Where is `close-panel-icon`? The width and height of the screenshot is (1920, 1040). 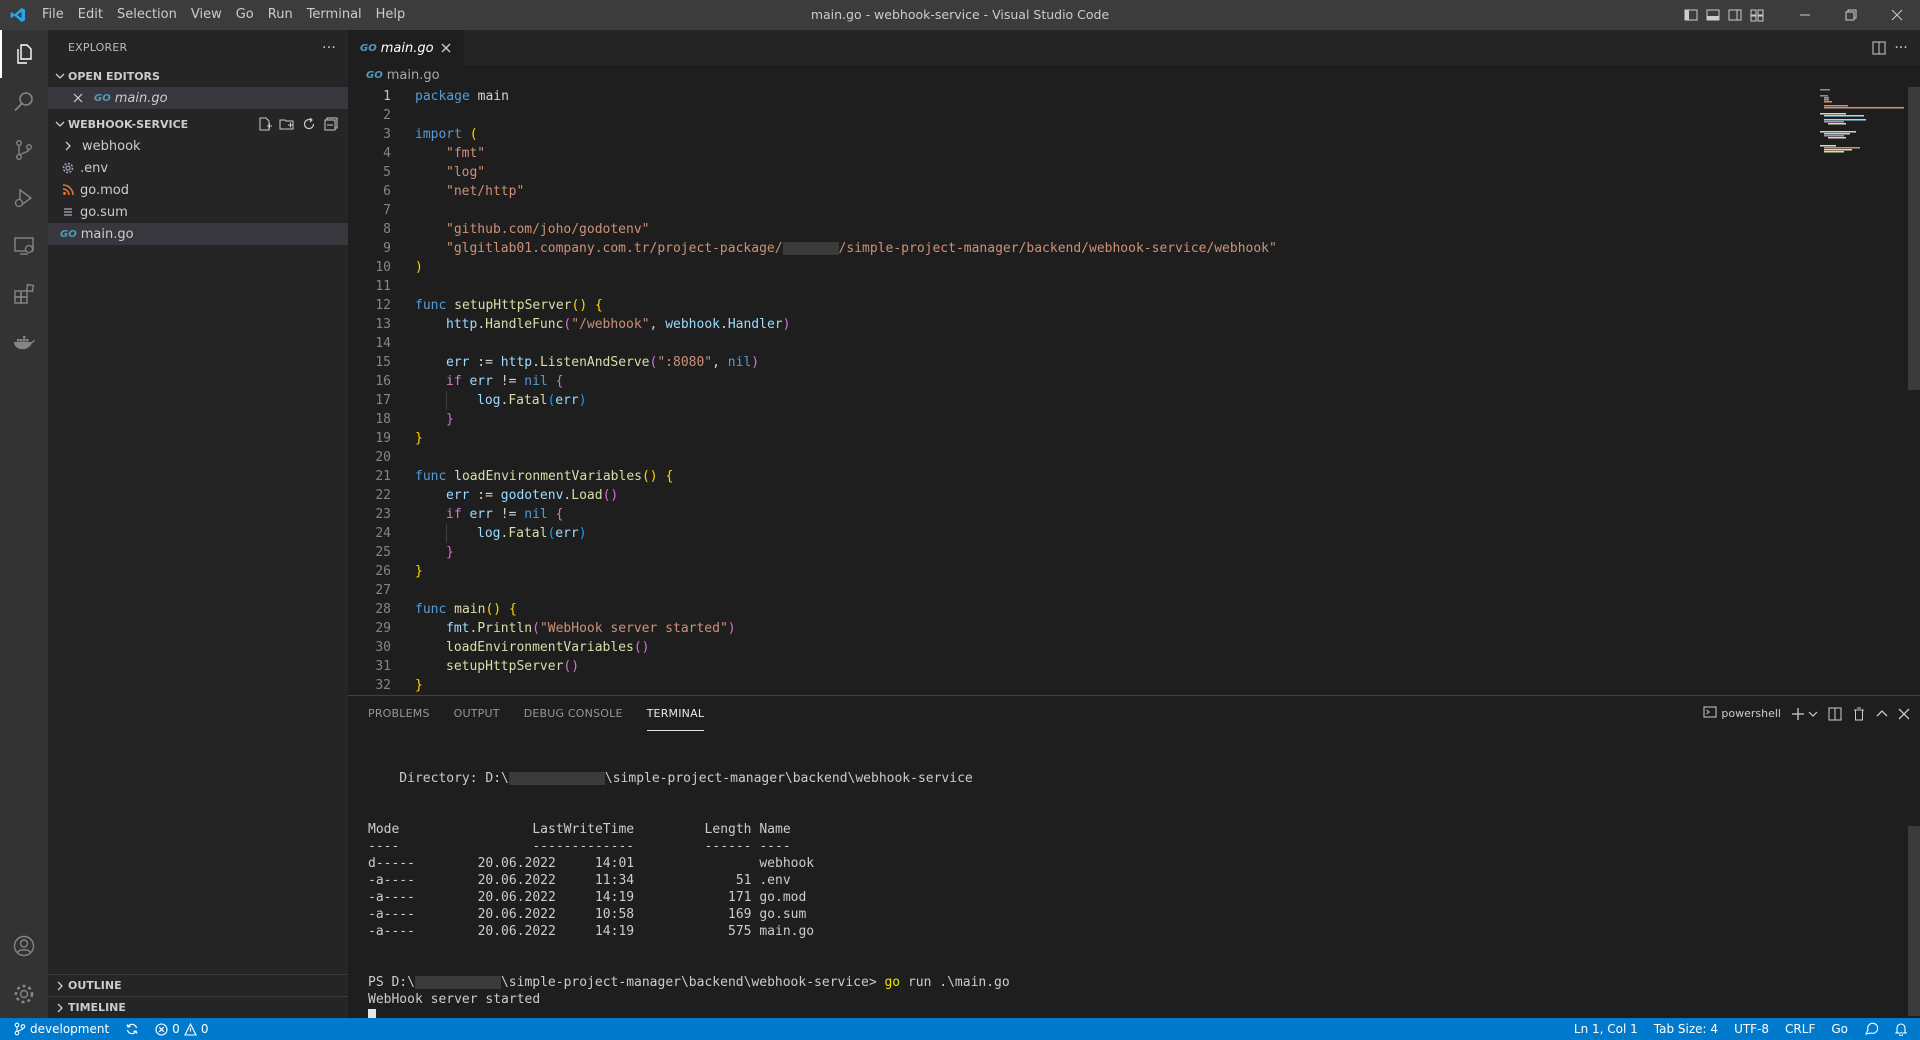 close-panel-icon is located at coordinates (1904, 714).